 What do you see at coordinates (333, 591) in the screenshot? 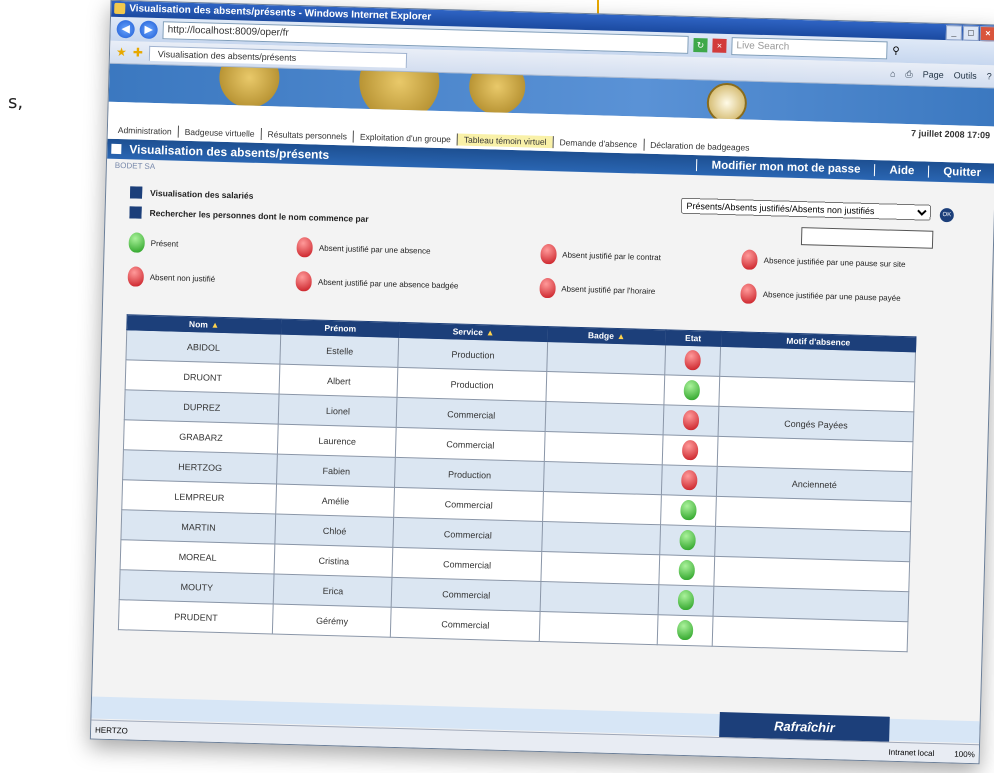
I see `cell-prenom: Erica` at bounding box center [333, 591].